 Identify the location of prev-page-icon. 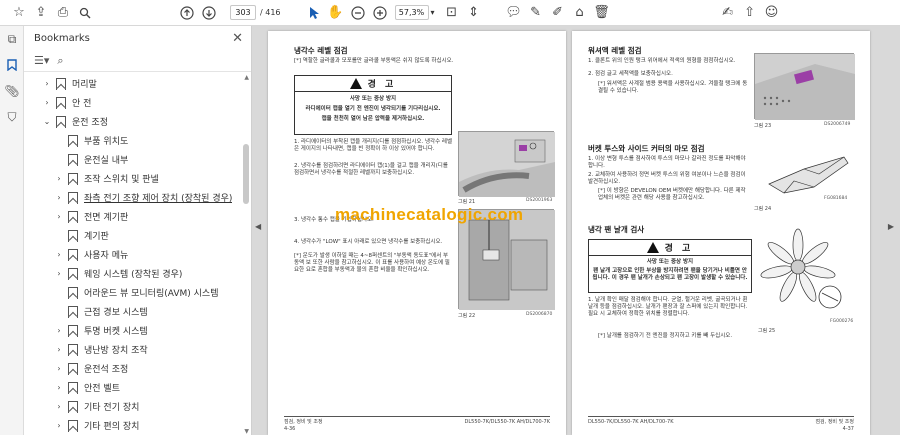
(187, 13).